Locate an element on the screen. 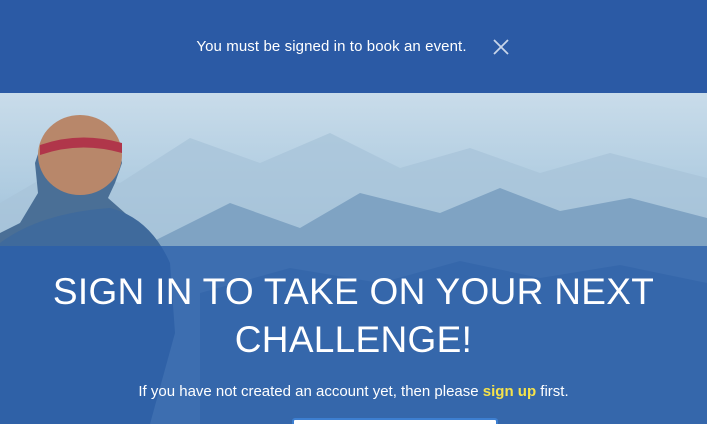 The height and width of the screenshot is (424, 707). sign-in-input-field is located at coordinates (395, 421).